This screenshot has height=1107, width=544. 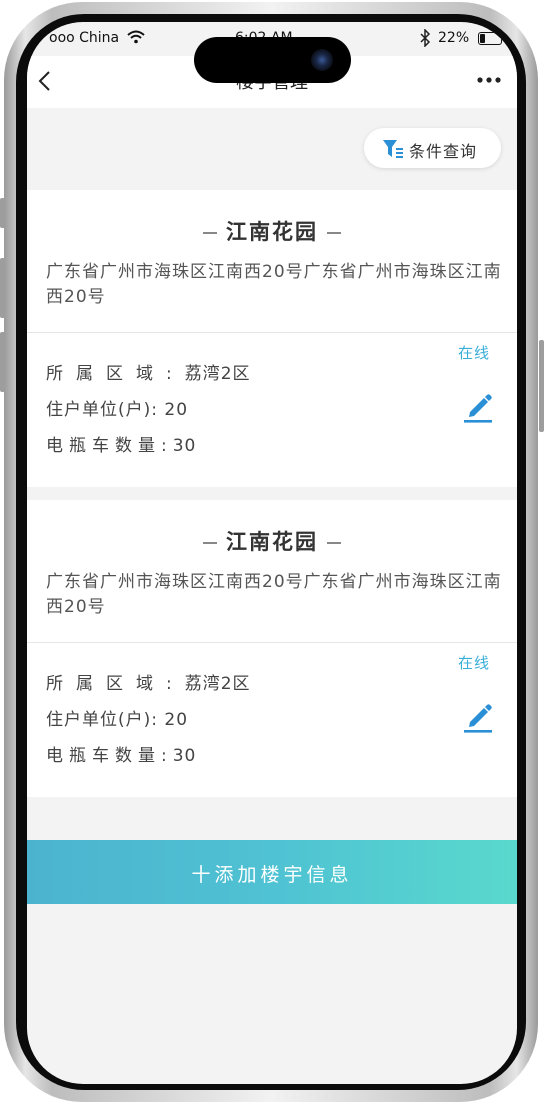 I want to click on more-icon, so click(x=489, y=80).